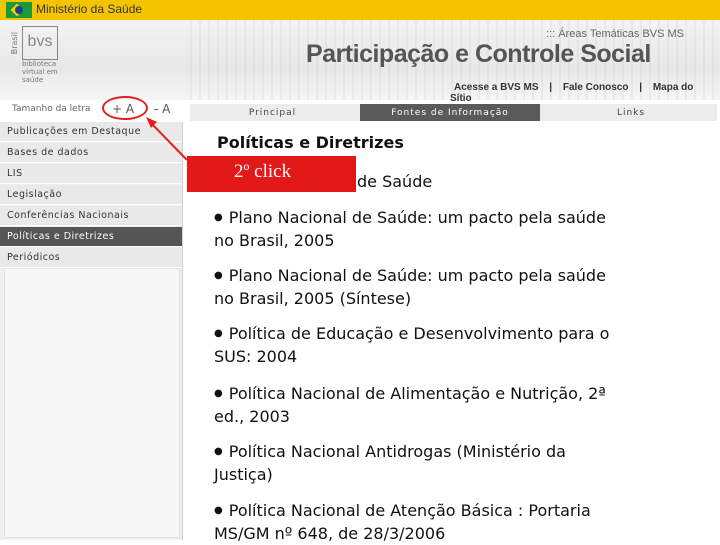  What do you see at coordinates (14, 43) in the screenshot?
I see `logo-country: Brasil` at bounding box center [14, 43].